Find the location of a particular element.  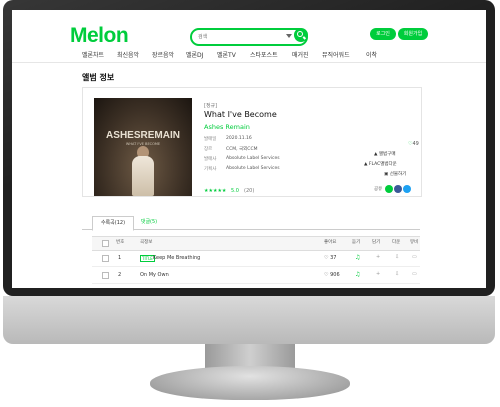

nav-item-genre: 장르음악 is located at coordinates (163, 54).